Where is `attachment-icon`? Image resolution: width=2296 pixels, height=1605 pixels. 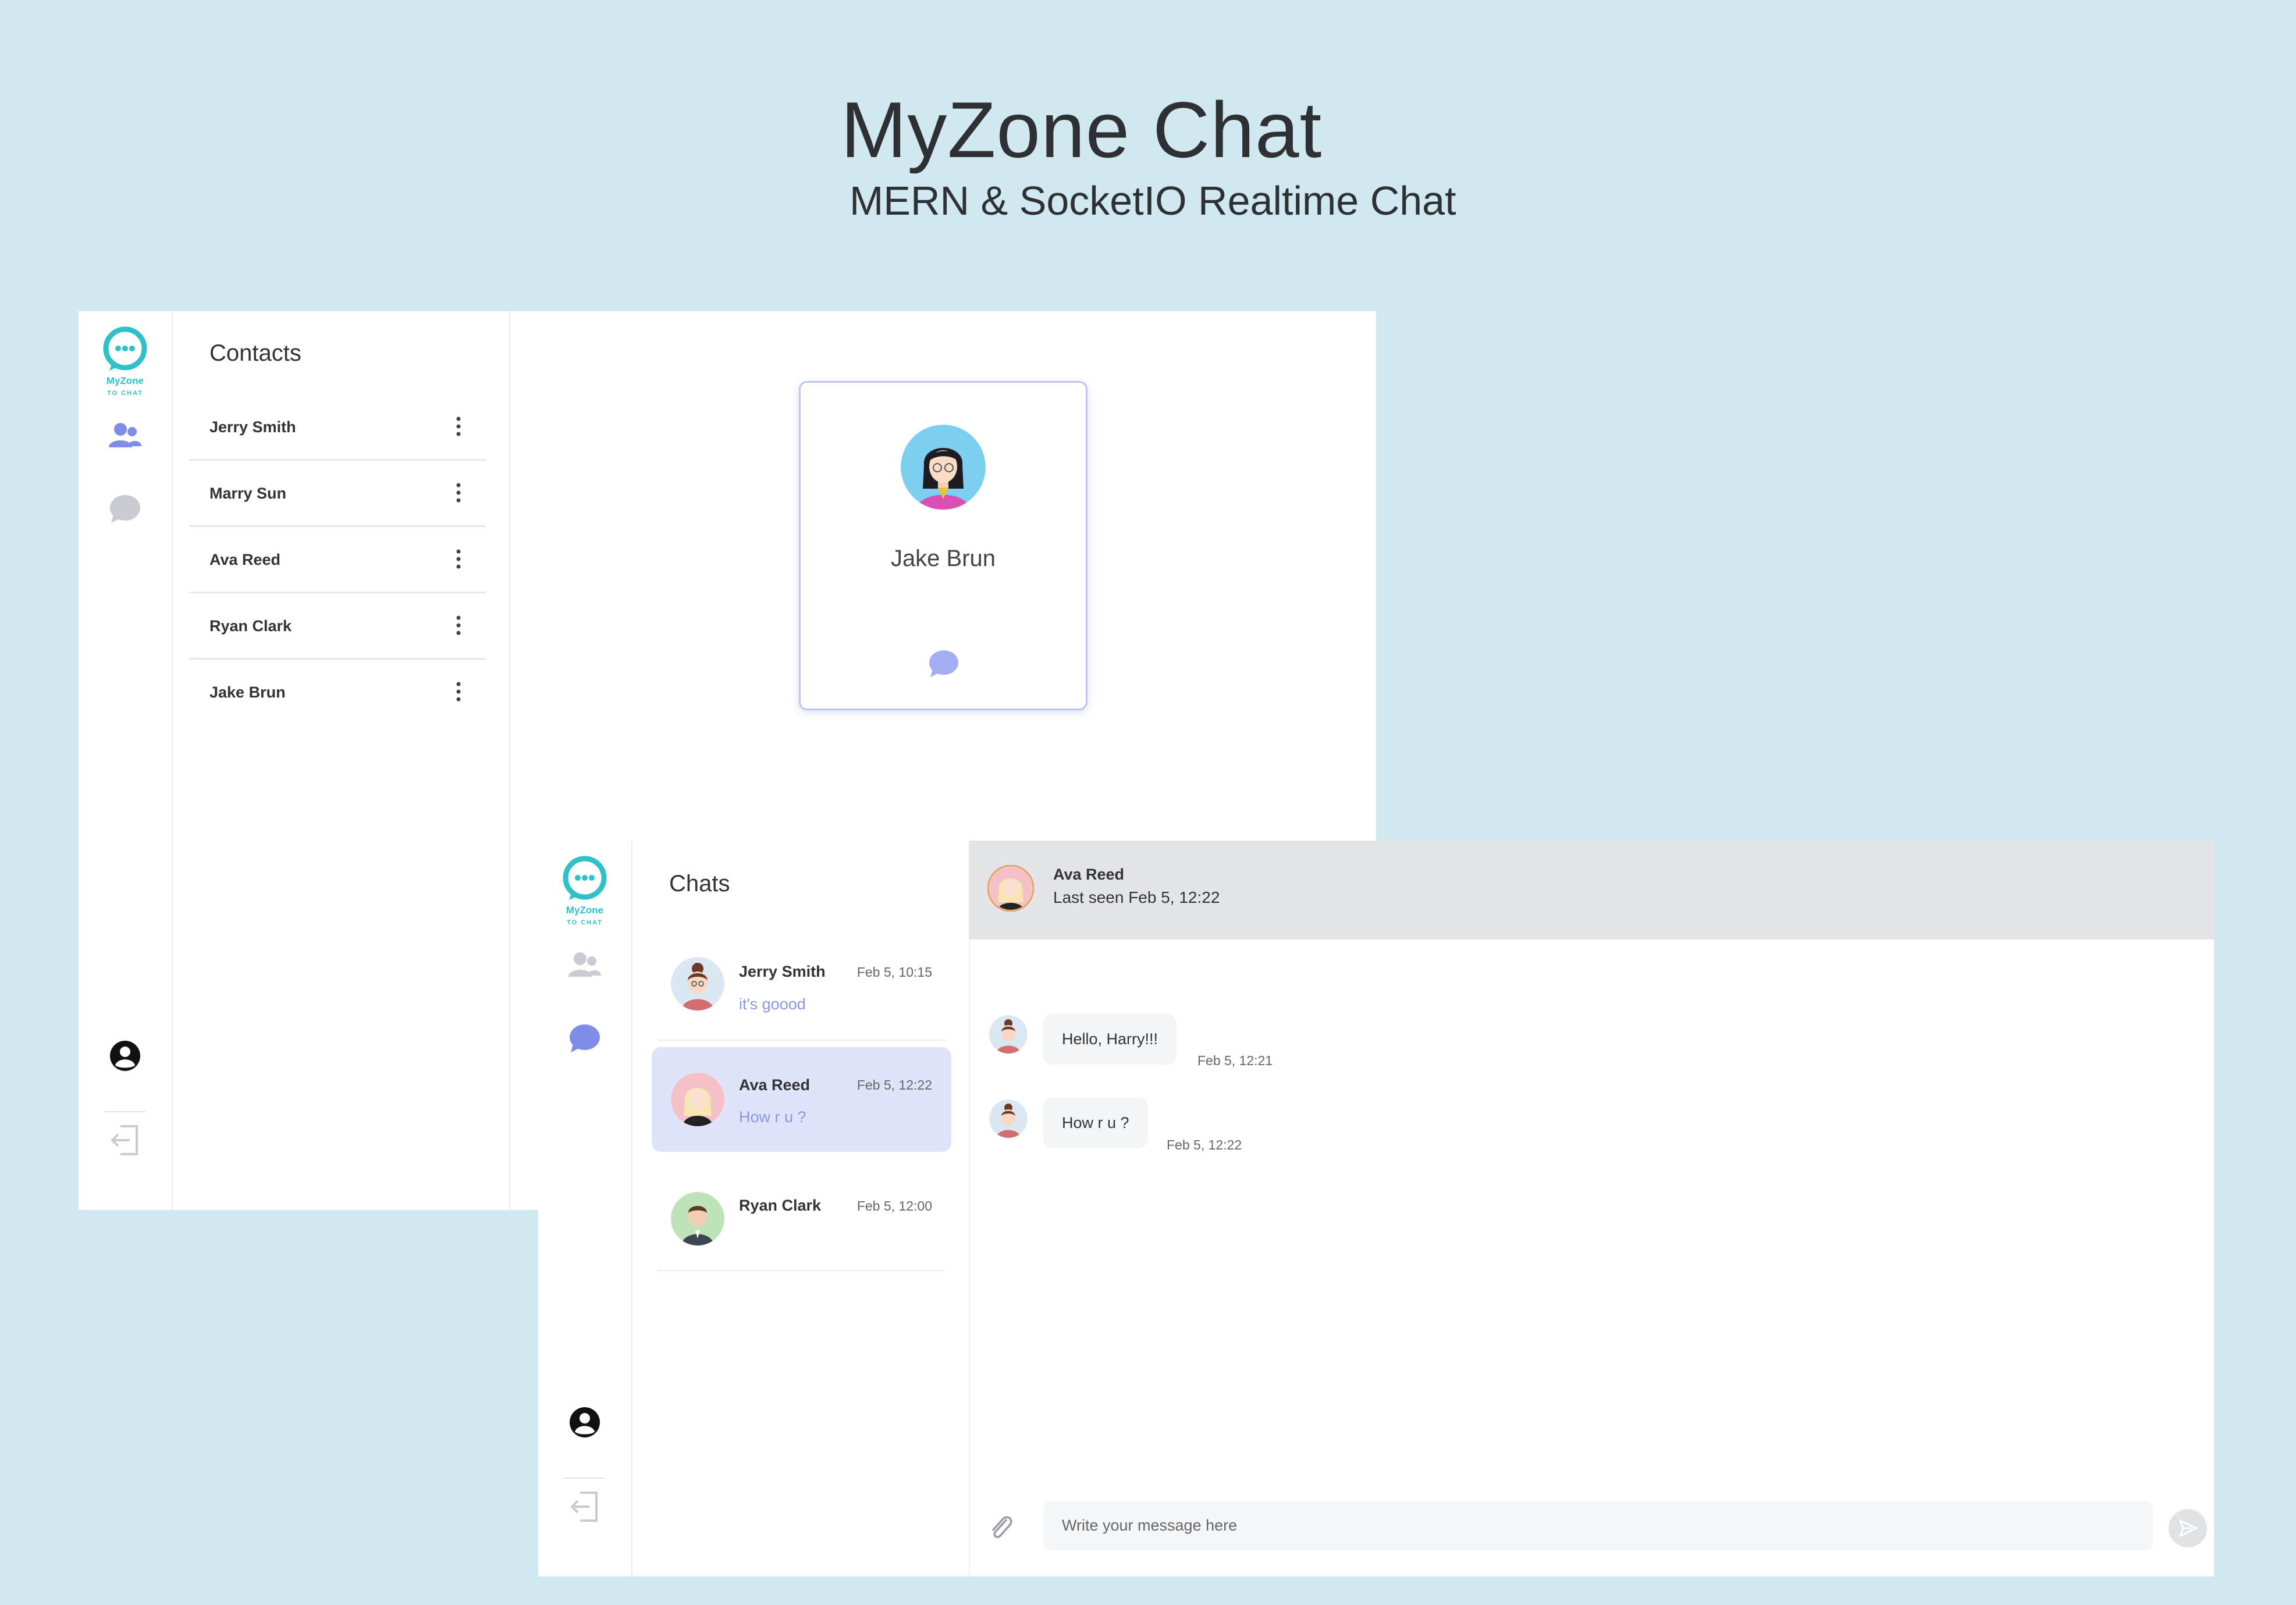 attachment-icon is located at coordinates (1000, 1527).